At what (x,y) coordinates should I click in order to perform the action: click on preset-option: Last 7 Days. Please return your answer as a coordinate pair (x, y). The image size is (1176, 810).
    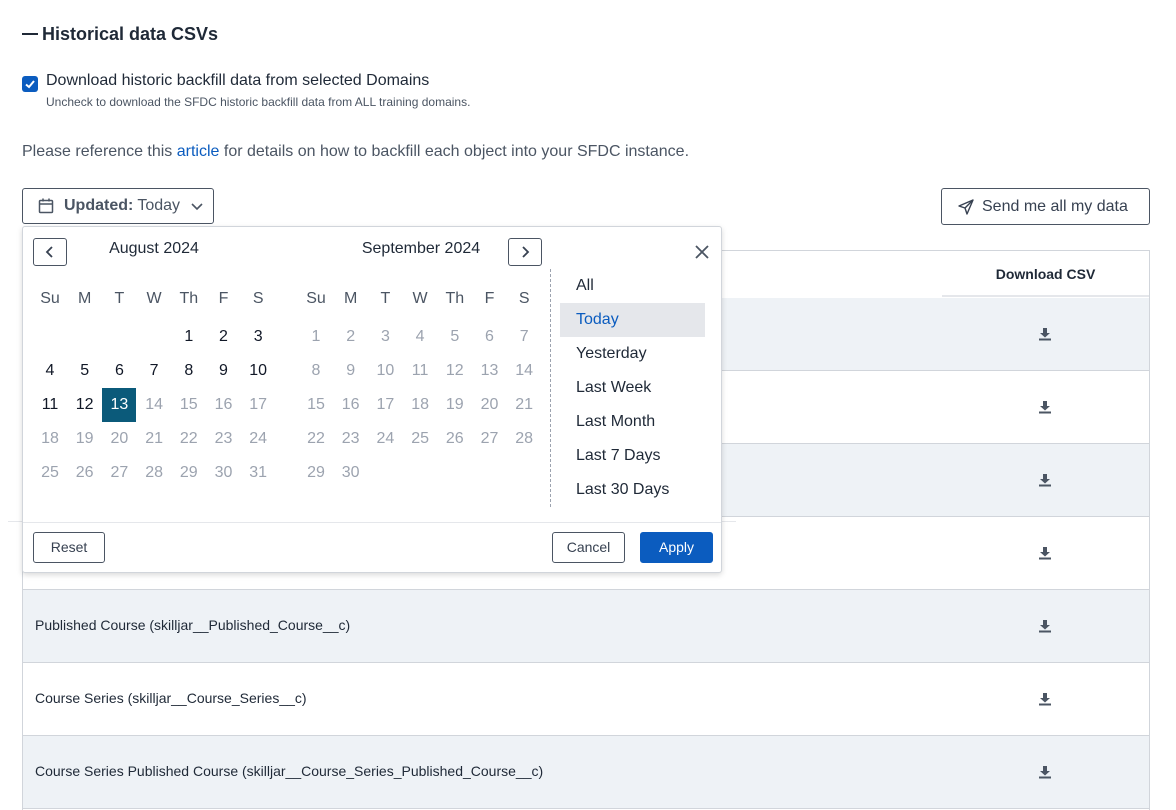
    Looking at the image, I should click on (632, 456).